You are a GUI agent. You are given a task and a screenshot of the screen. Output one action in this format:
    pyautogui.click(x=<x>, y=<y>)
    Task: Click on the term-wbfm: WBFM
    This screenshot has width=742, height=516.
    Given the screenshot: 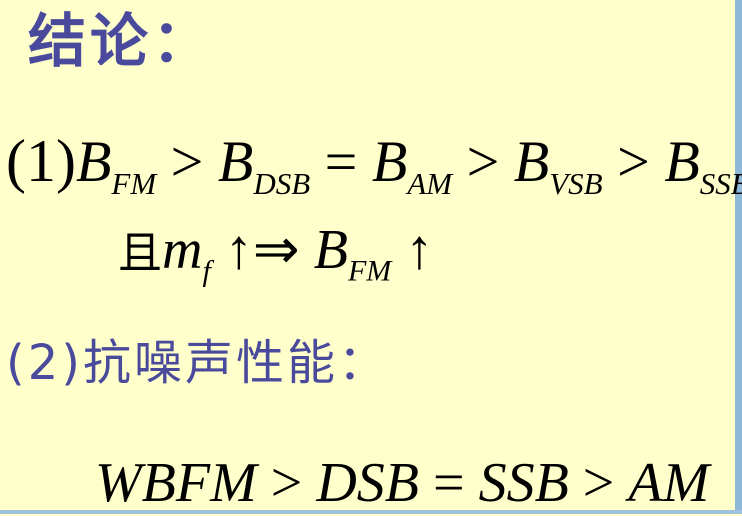 What is the action you would take?
    pyautogui.click(x=176, y=483)
    